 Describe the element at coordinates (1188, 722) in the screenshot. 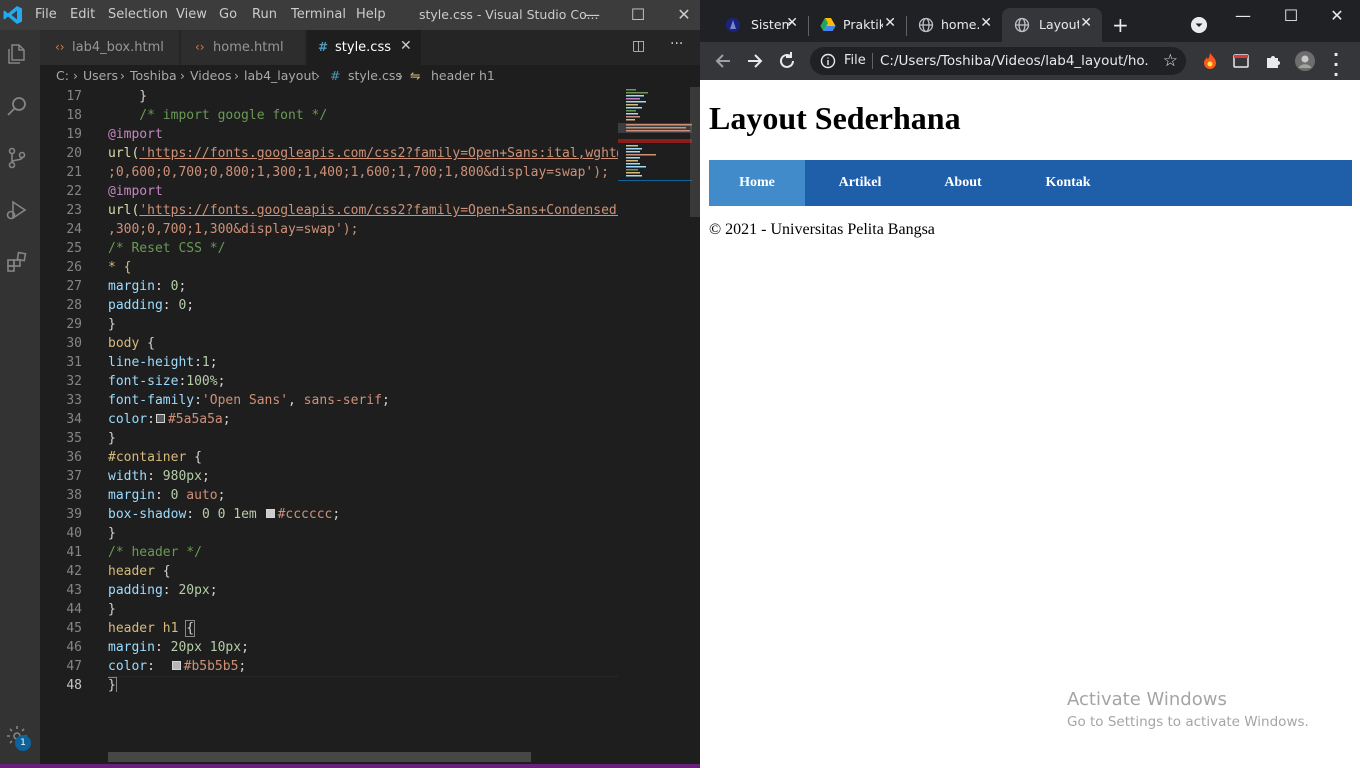

I see `activate-windows-subtitle: Go to Settings to activate Windows.` at that location.